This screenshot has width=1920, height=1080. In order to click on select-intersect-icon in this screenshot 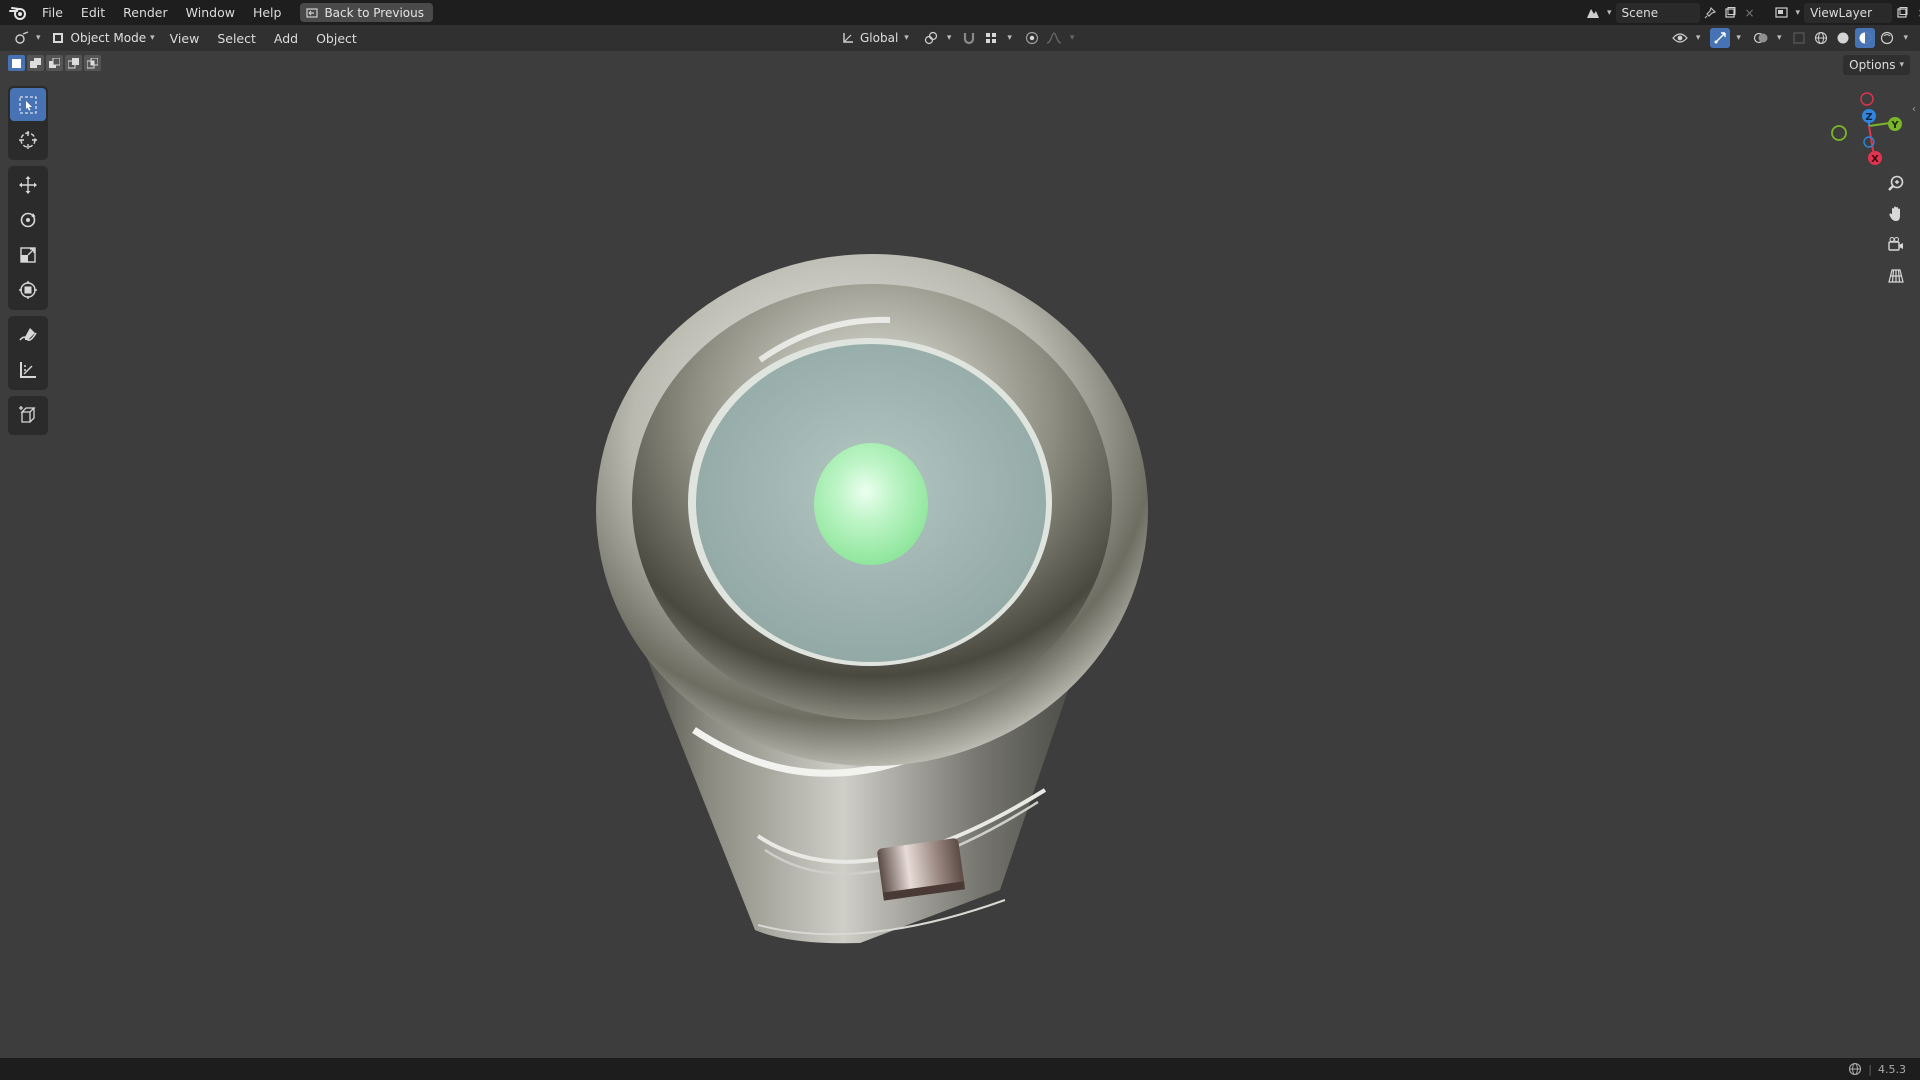, I will do `click(92, 63)`.